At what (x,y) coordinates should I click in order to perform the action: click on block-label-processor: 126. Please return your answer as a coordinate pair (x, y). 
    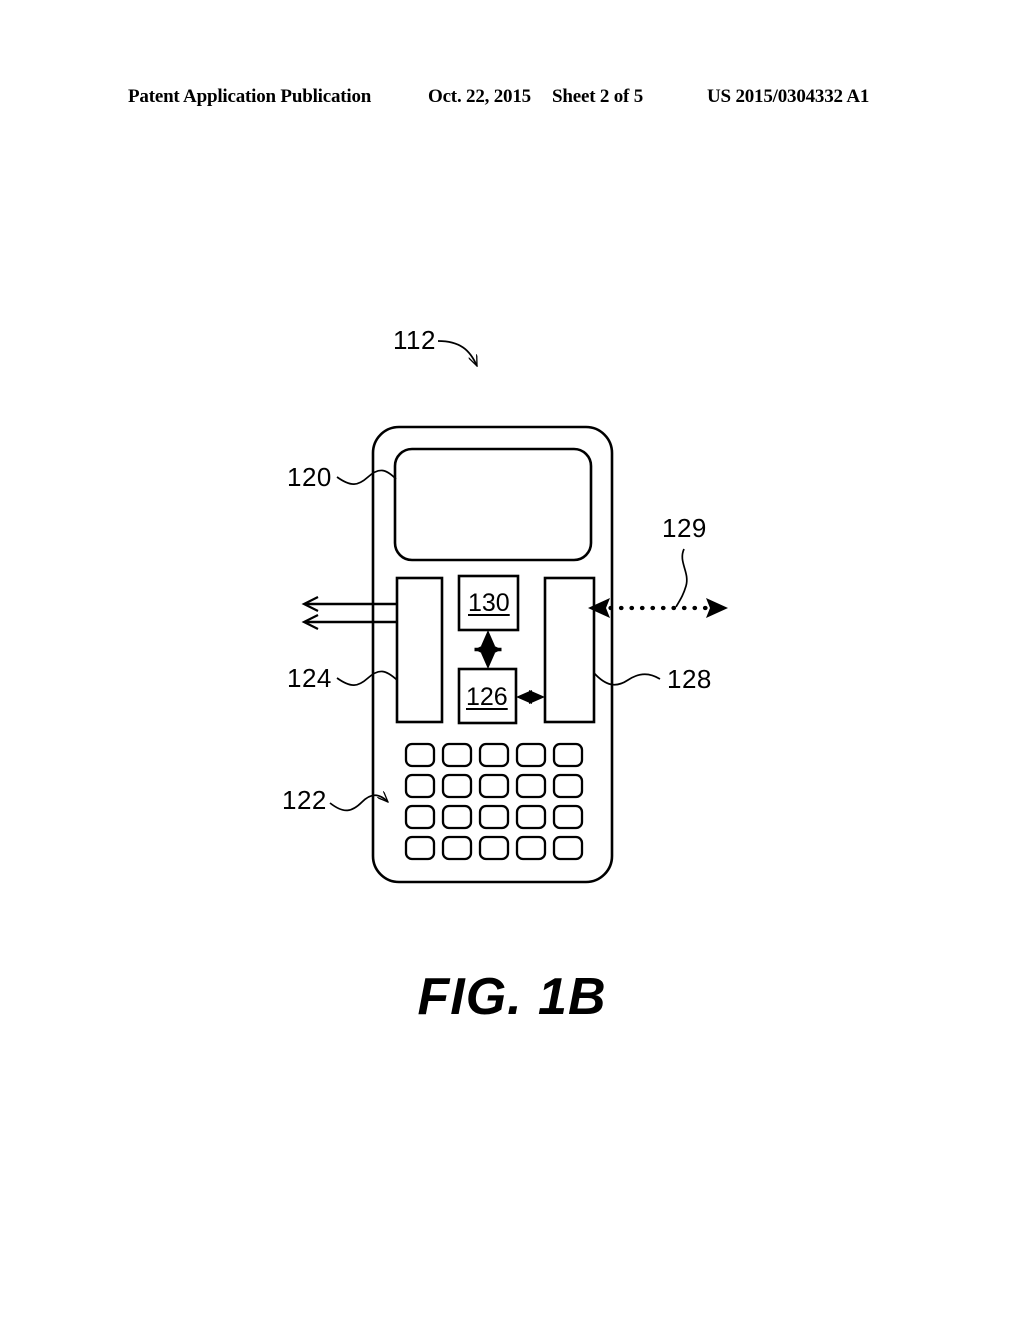
    Looking at the image, I should click on (487, 697).